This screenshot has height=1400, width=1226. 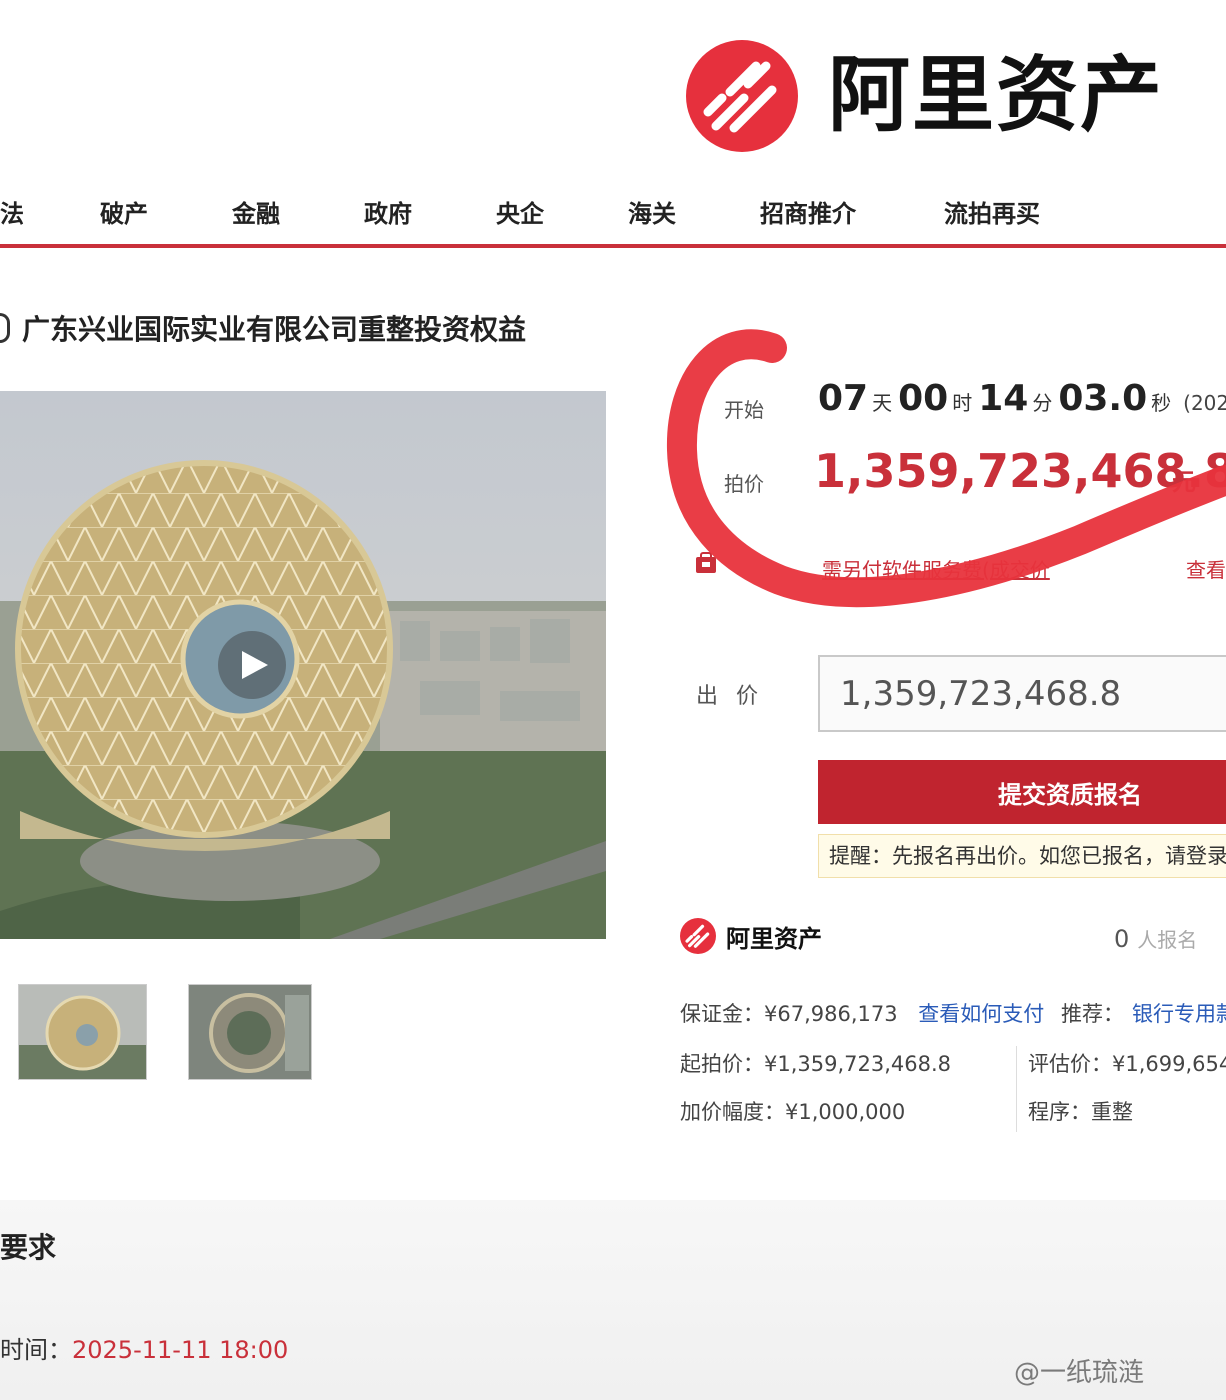 What do you see at coordinates (843, 398) in the screenshot?
I see `countdown-days: 07` at bounding box center [843, 398].